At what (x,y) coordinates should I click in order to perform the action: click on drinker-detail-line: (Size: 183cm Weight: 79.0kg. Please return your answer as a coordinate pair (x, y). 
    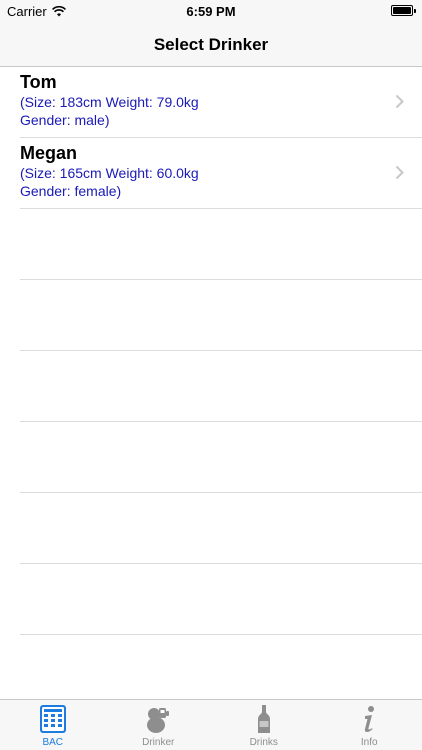
    Looking at the image, I should click on (109, 102).